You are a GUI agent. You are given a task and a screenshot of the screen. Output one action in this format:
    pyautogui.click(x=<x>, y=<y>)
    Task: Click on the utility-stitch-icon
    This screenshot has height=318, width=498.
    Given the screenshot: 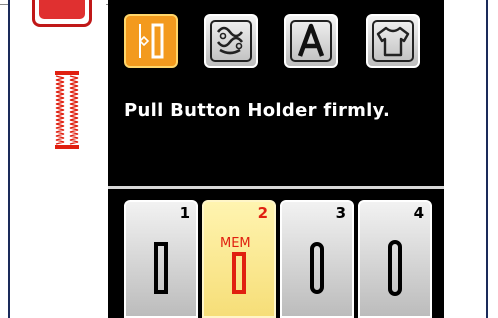 What is the action you would take?
    pyautogui.click(x=151, y=41)
    